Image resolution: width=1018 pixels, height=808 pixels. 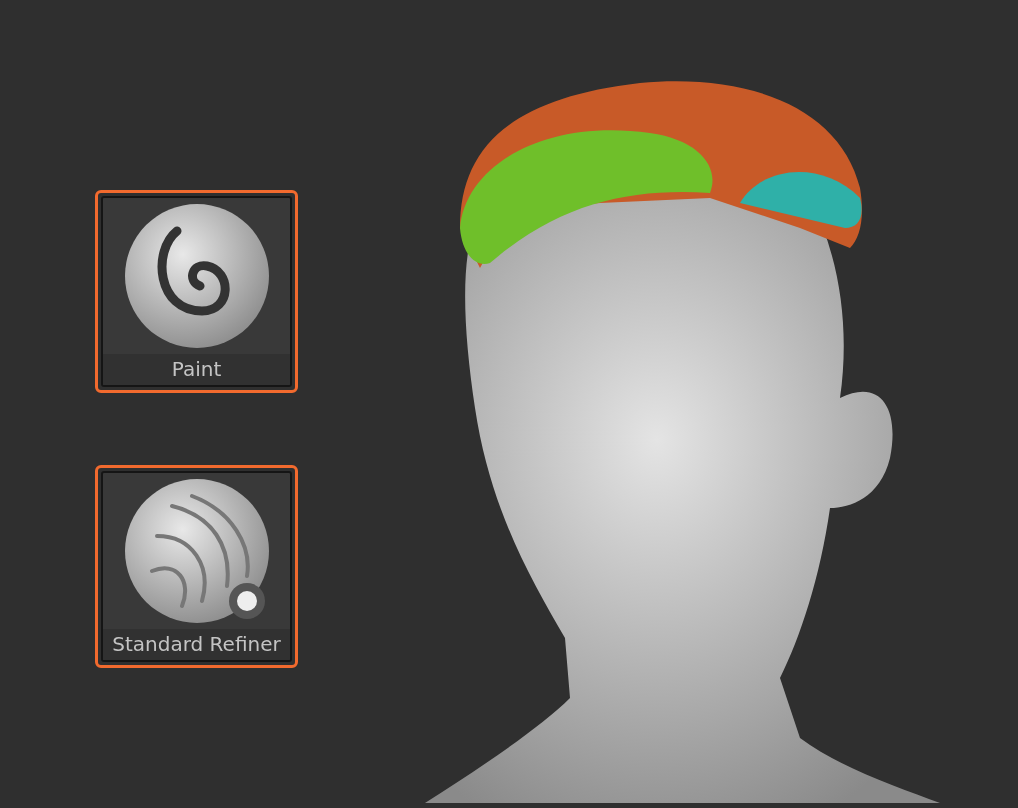 I want to click on brush-label: Paint, so click(x=196, y=369).